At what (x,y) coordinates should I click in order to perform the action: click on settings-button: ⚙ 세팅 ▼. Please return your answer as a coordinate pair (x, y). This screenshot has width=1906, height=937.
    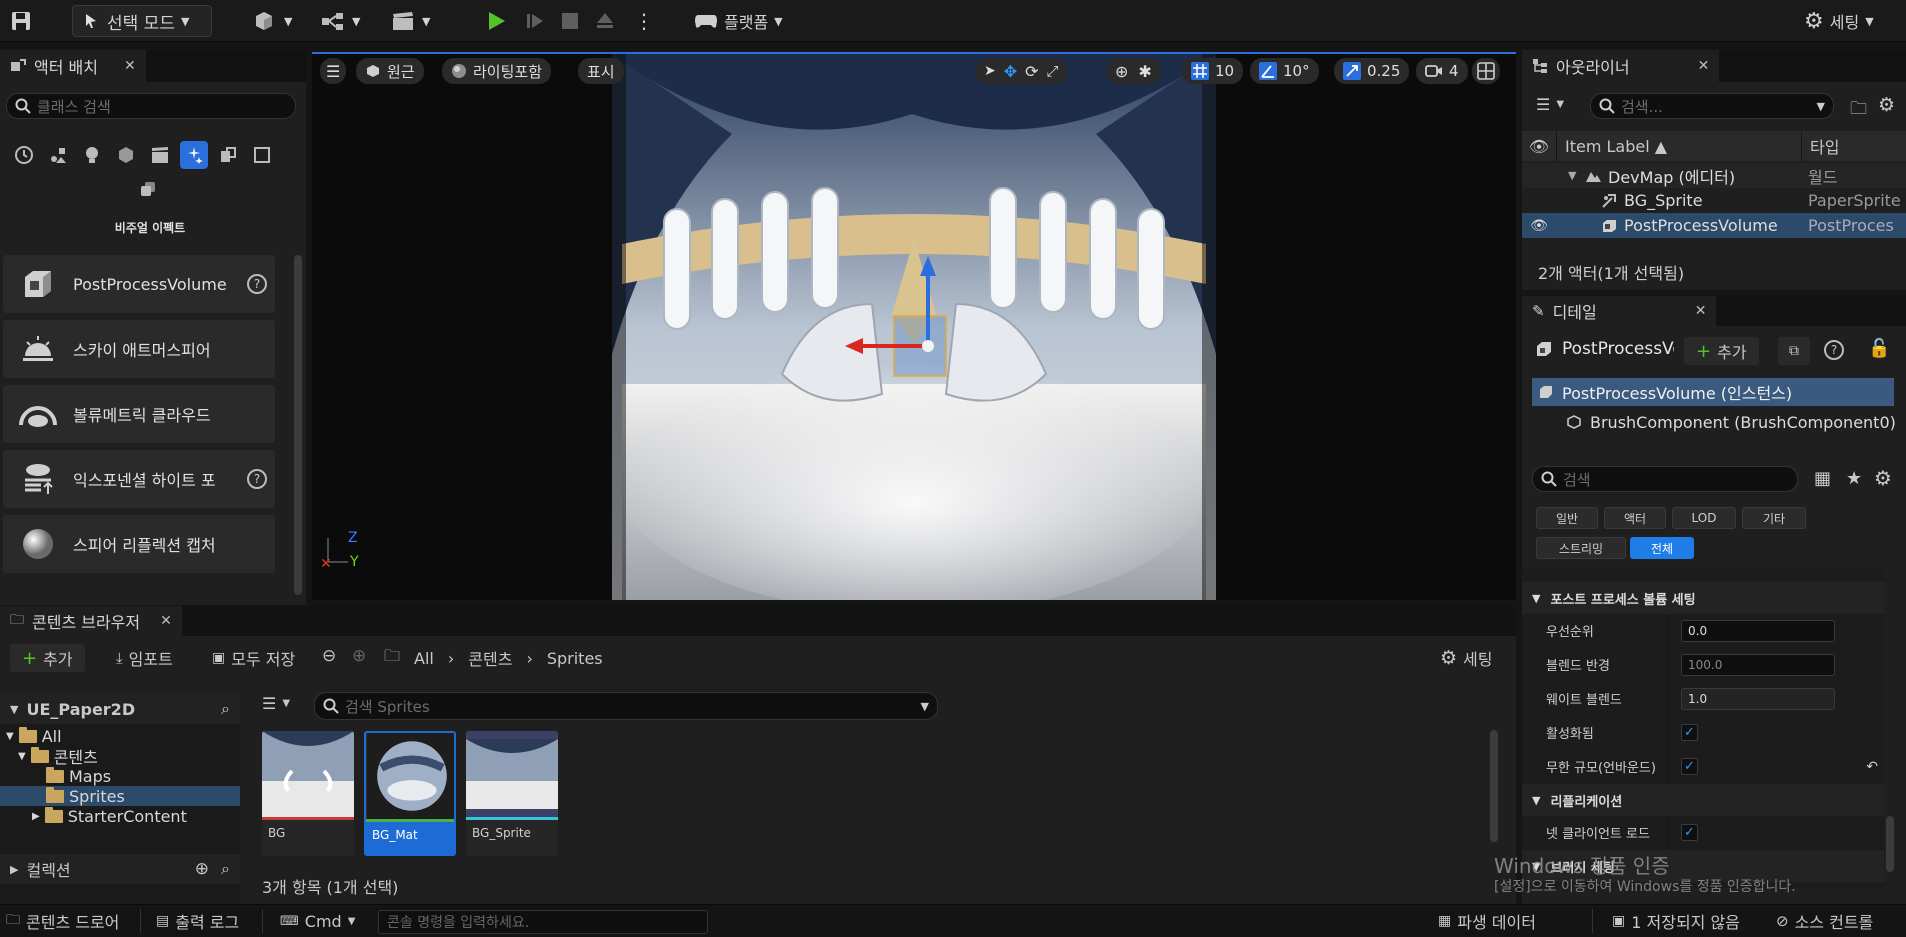
    Looking at the image, I should click on (1839, 21).